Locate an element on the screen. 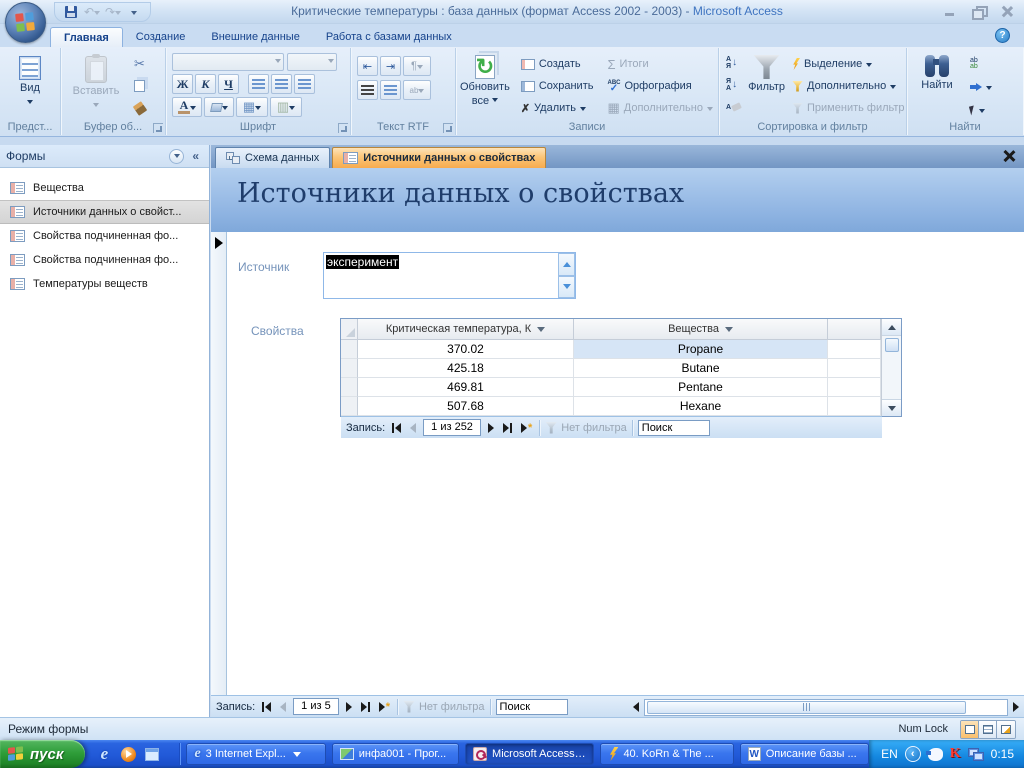  cell-substance: Butane is located at coordinates (701, 368).